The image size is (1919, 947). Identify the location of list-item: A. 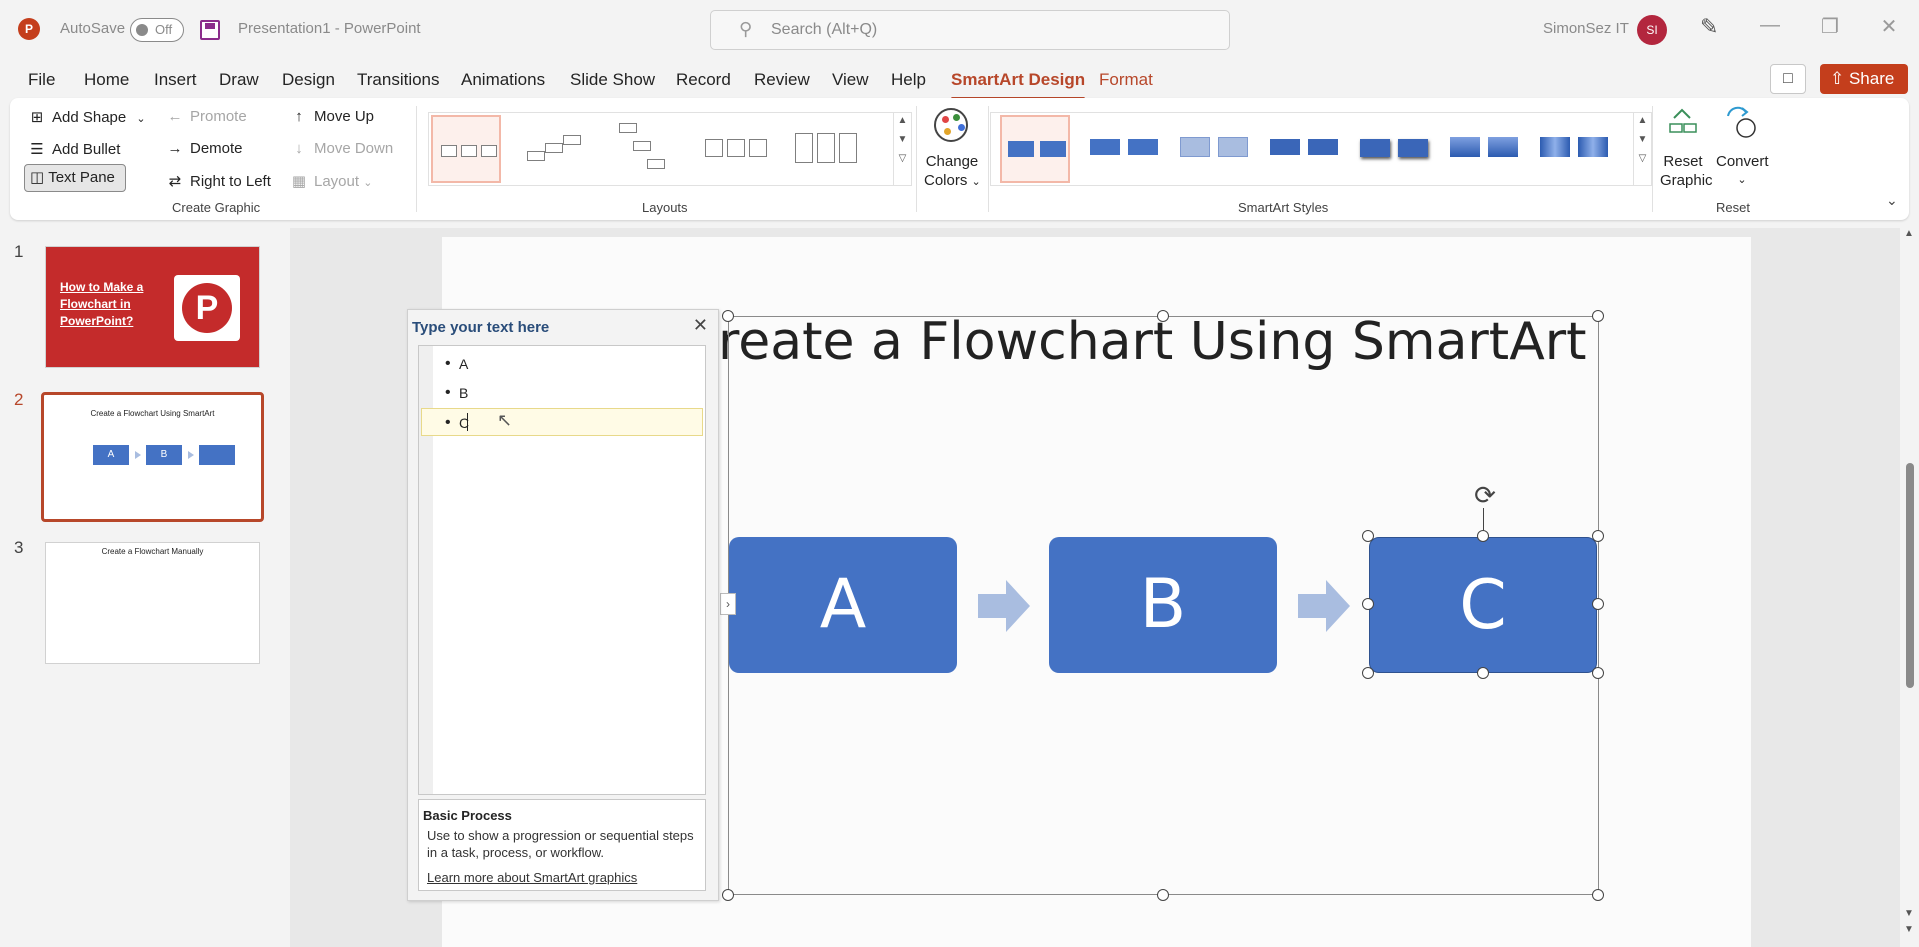
(456, 364).